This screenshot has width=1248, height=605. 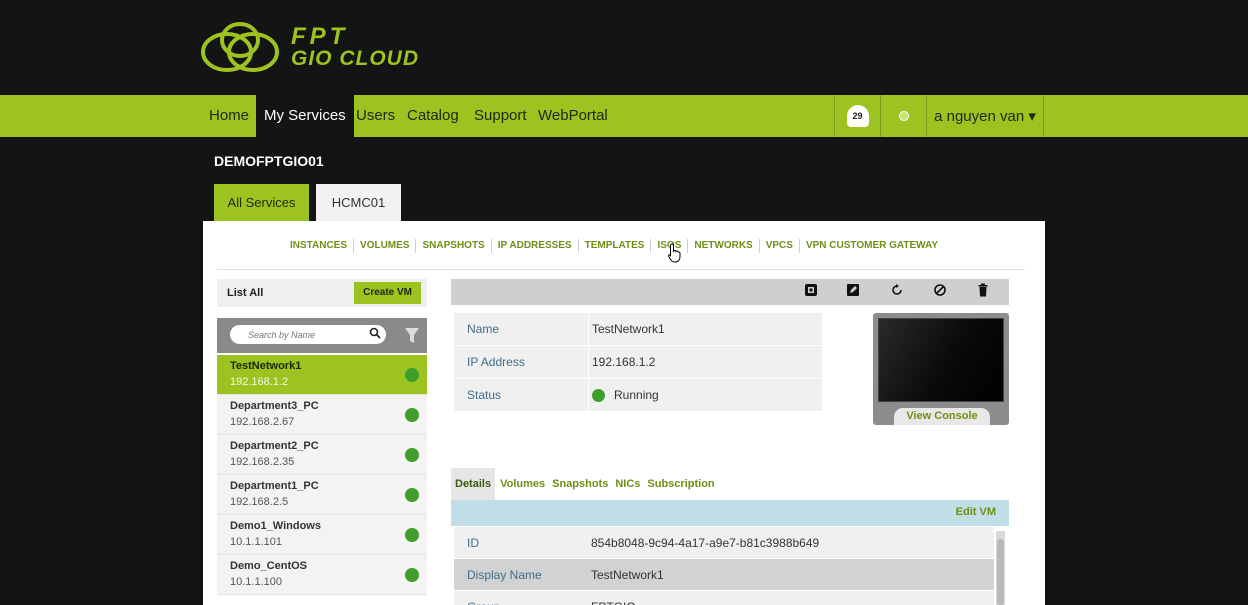 I want to click on create-vm-button: Create VM, so click(x=387, y=293).